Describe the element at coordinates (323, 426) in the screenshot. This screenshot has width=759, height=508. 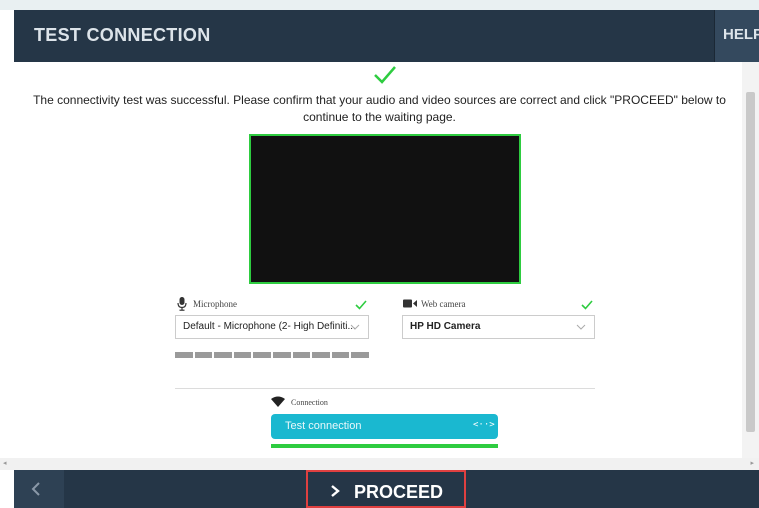
I see `test-connection-label: Test connection` at that location.